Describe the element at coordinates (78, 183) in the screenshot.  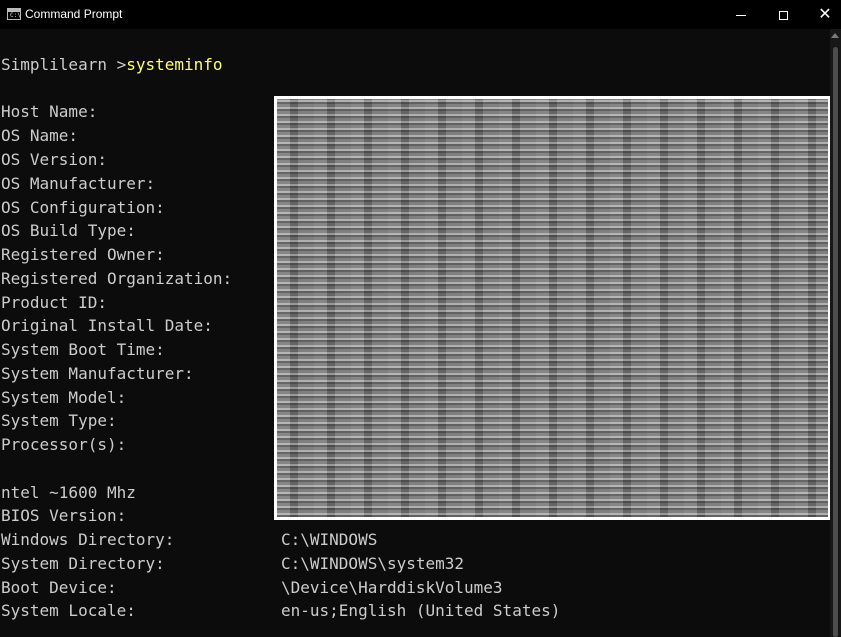
I see `output-line: OS Manufacturer:` at that location.